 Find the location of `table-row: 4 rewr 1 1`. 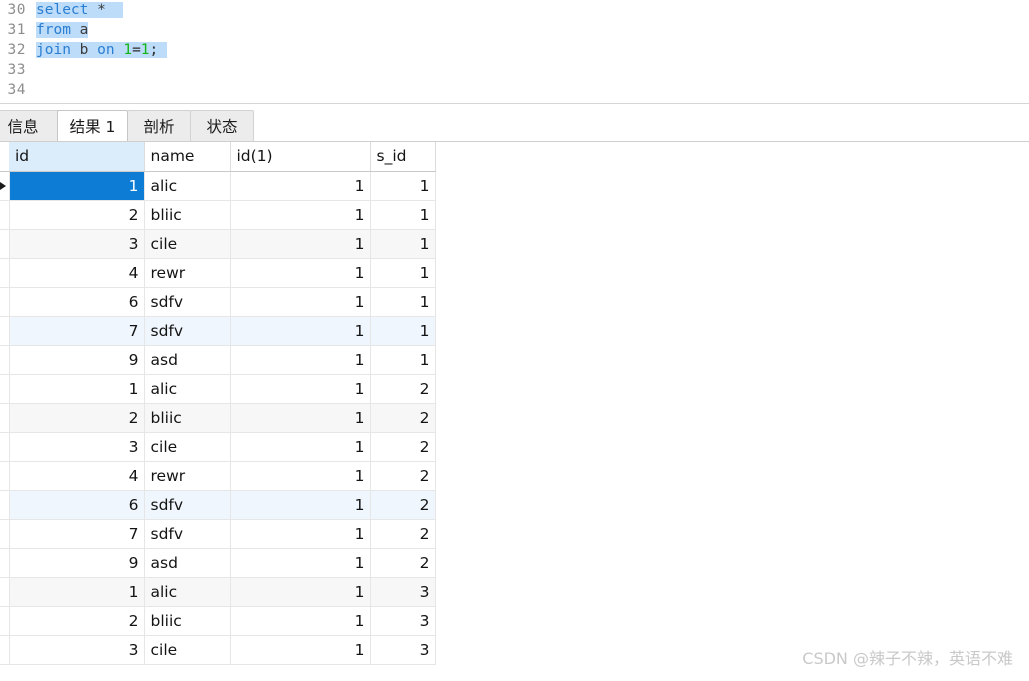

table-row: 4 rewr 1 1 is located at coordinates (218, 273).